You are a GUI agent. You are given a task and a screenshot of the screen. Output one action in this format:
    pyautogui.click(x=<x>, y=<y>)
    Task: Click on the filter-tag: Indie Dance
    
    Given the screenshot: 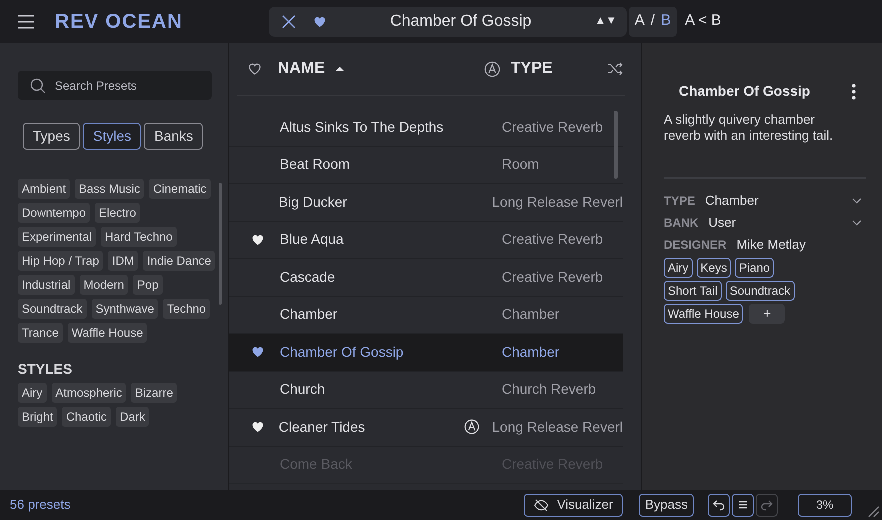 What is the action you would take?
    pyautogui.click(x=179, y=261)
    